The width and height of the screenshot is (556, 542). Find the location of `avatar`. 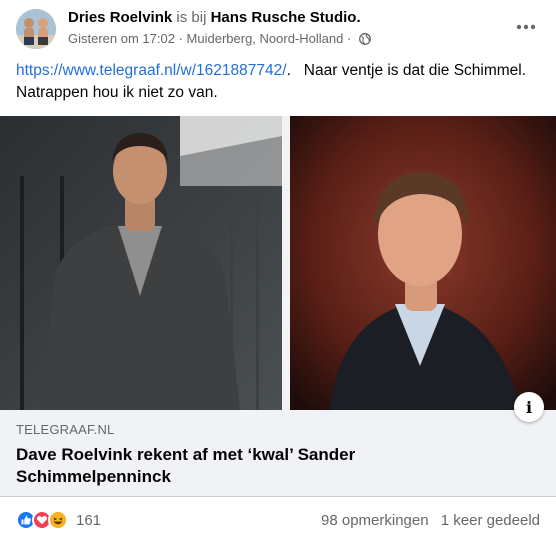

avatar is located at coordinates (36, 29).